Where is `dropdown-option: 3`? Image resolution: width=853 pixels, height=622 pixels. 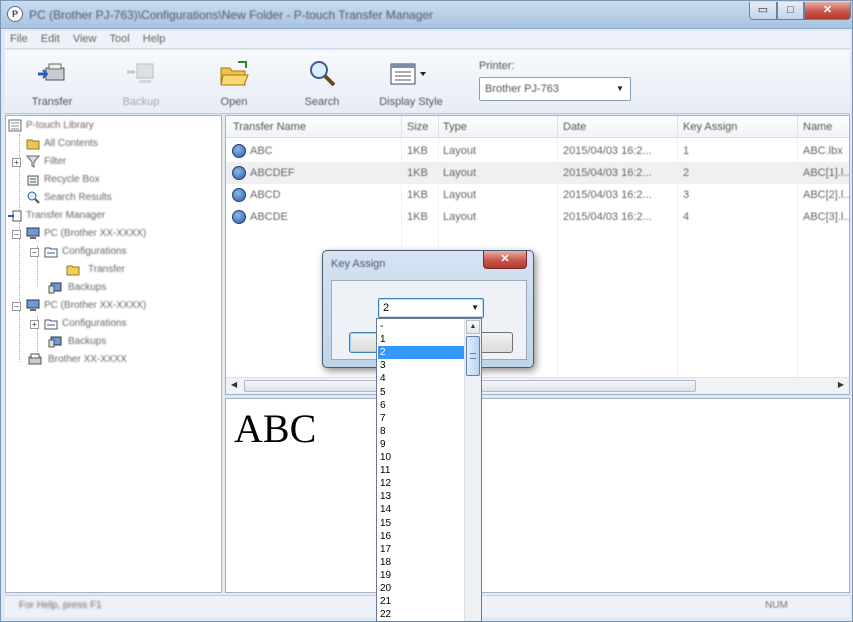
dropdown-option: 3 is located at coordinates (421, 365).